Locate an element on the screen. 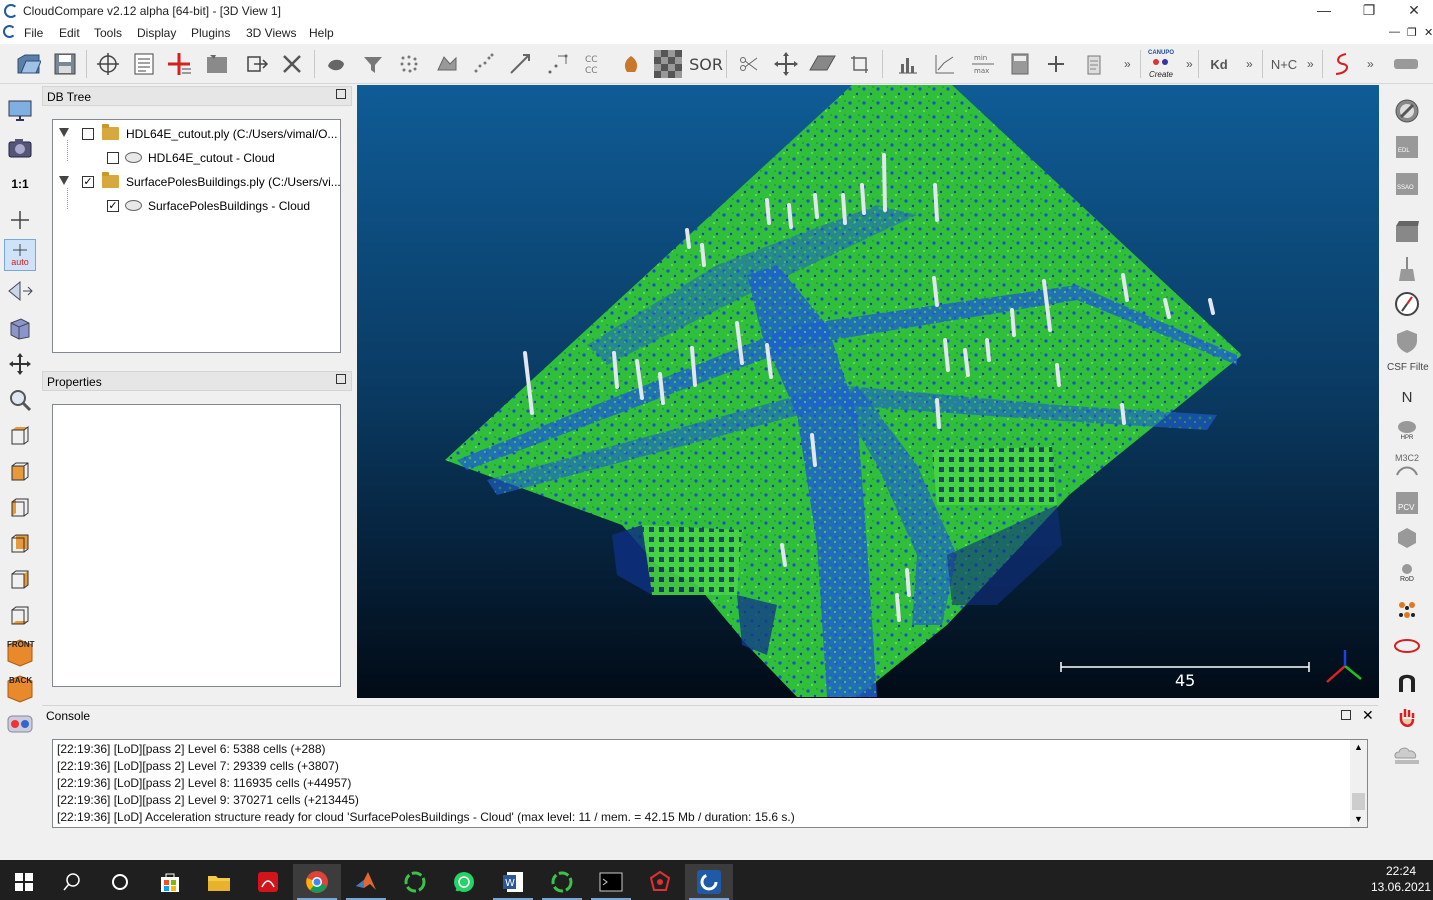  plane-icon is located at coordinates (822, 64).